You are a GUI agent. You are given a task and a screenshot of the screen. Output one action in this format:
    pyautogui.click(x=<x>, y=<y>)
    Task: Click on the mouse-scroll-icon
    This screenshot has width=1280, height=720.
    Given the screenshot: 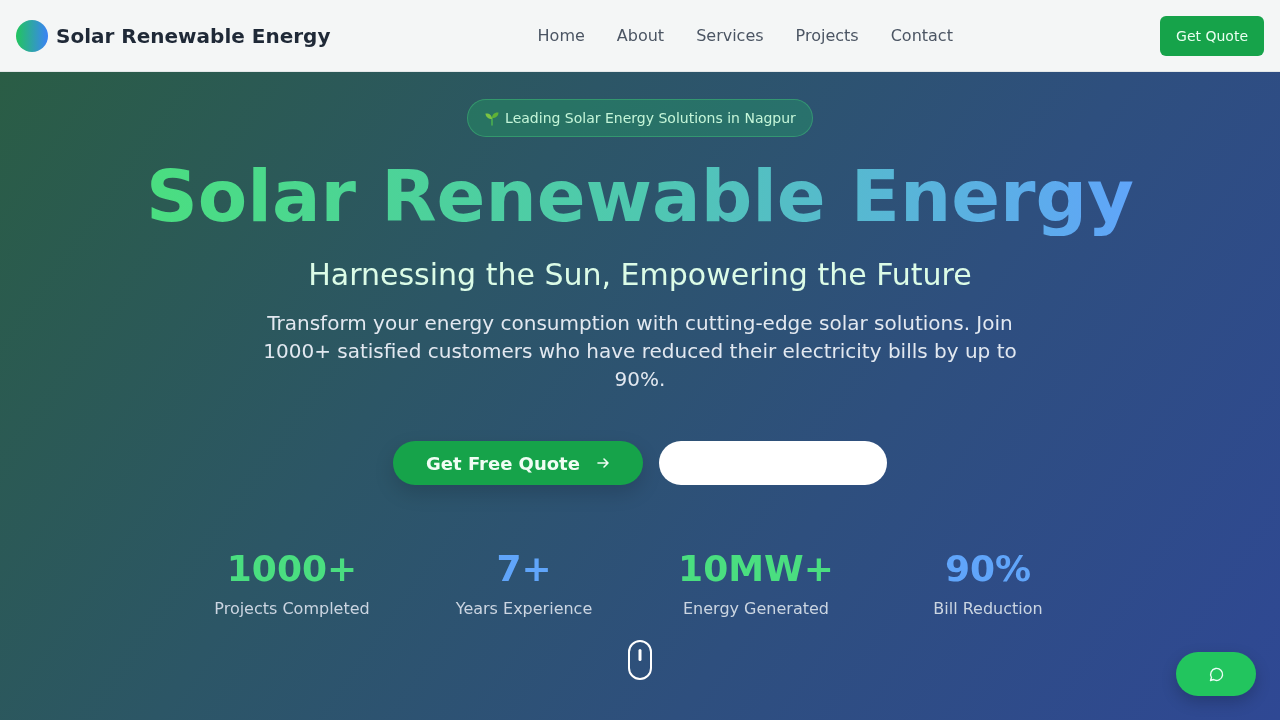 What is the action you would take?
    pyautogui.click(x=640, y=660)
    